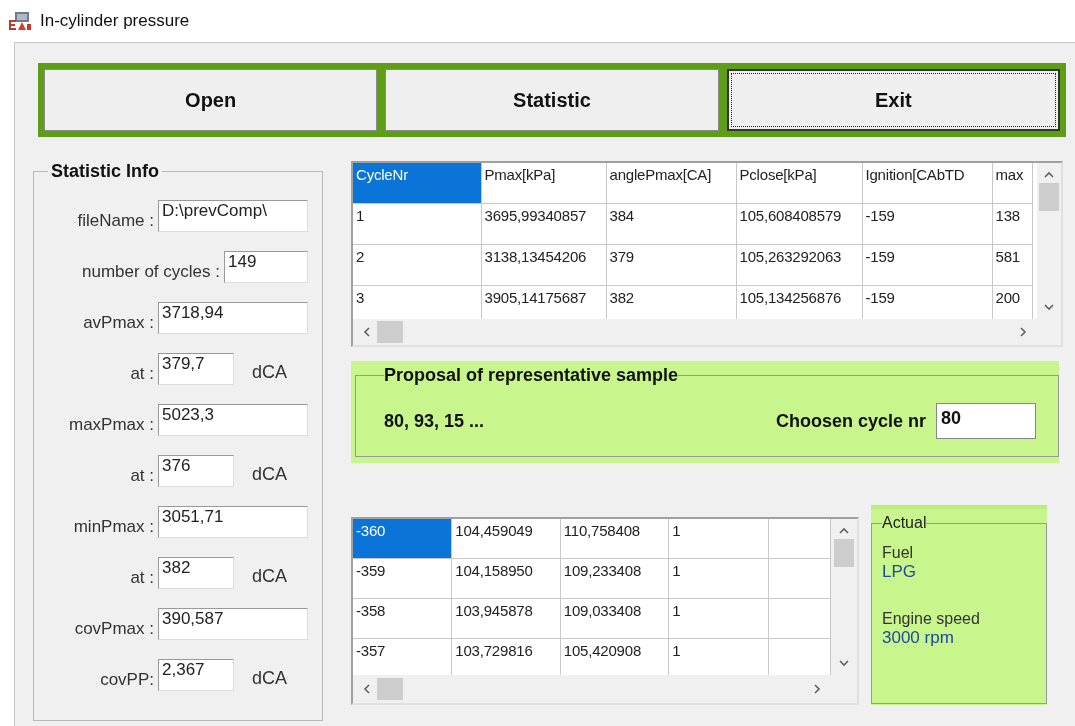 This screenshot has height=726, width=1075. What do you see at coordinates (904, 523) in the screenshot?
I see `group-title: Actual` at bounding box center [904, 523].